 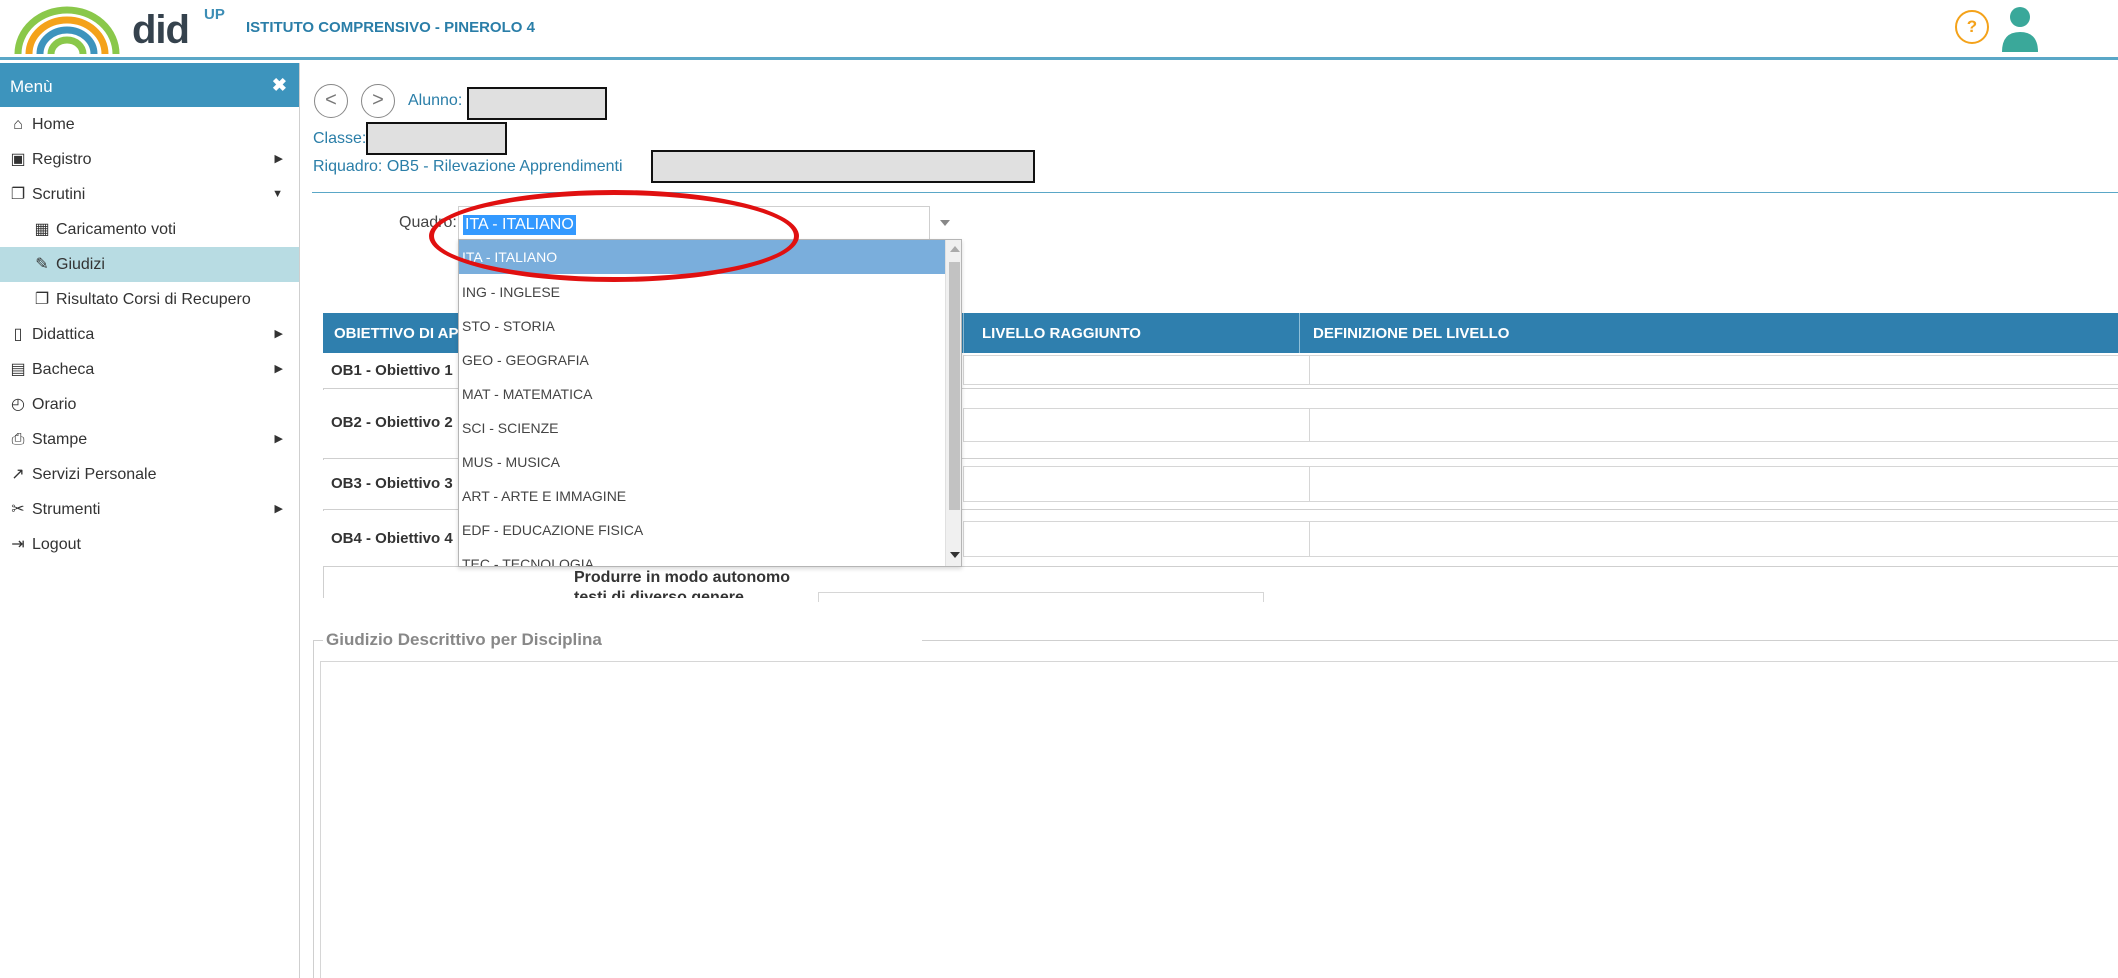 I want to click on dropdown-option: MAT - MATEMATICA, so click(x=702, y=394).